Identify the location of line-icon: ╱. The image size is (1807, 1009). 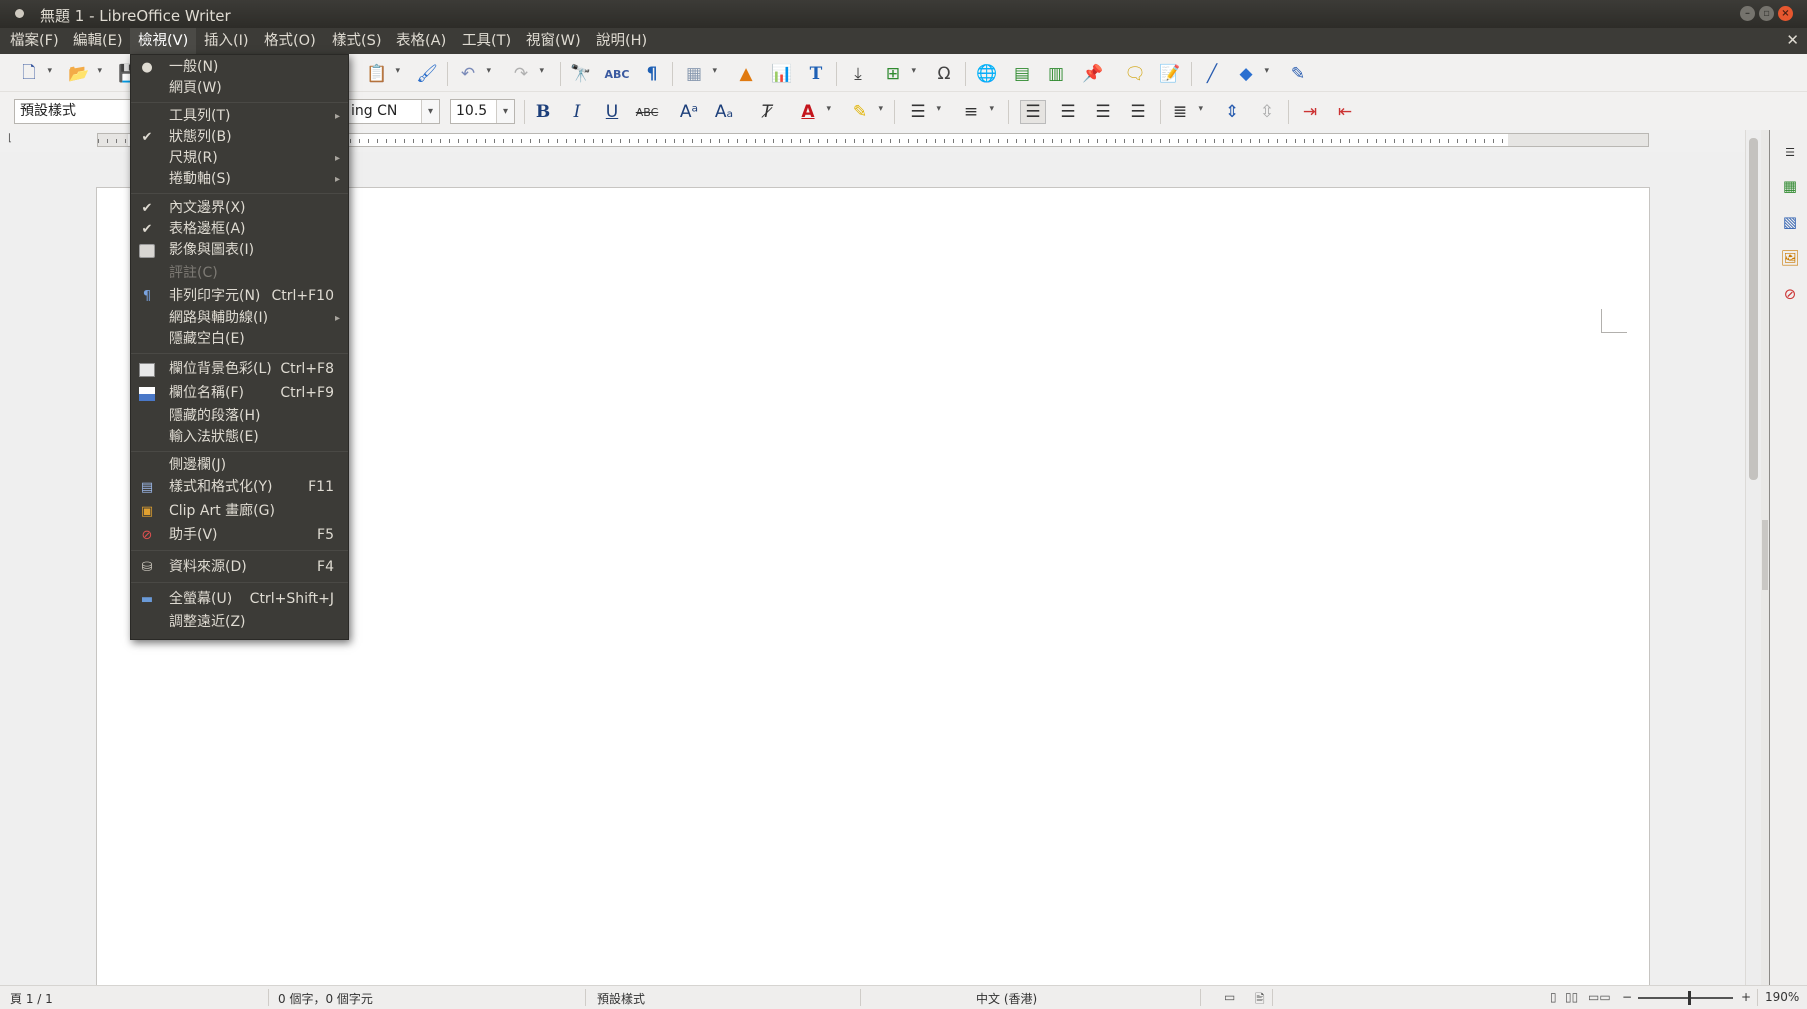
(1212, 74).